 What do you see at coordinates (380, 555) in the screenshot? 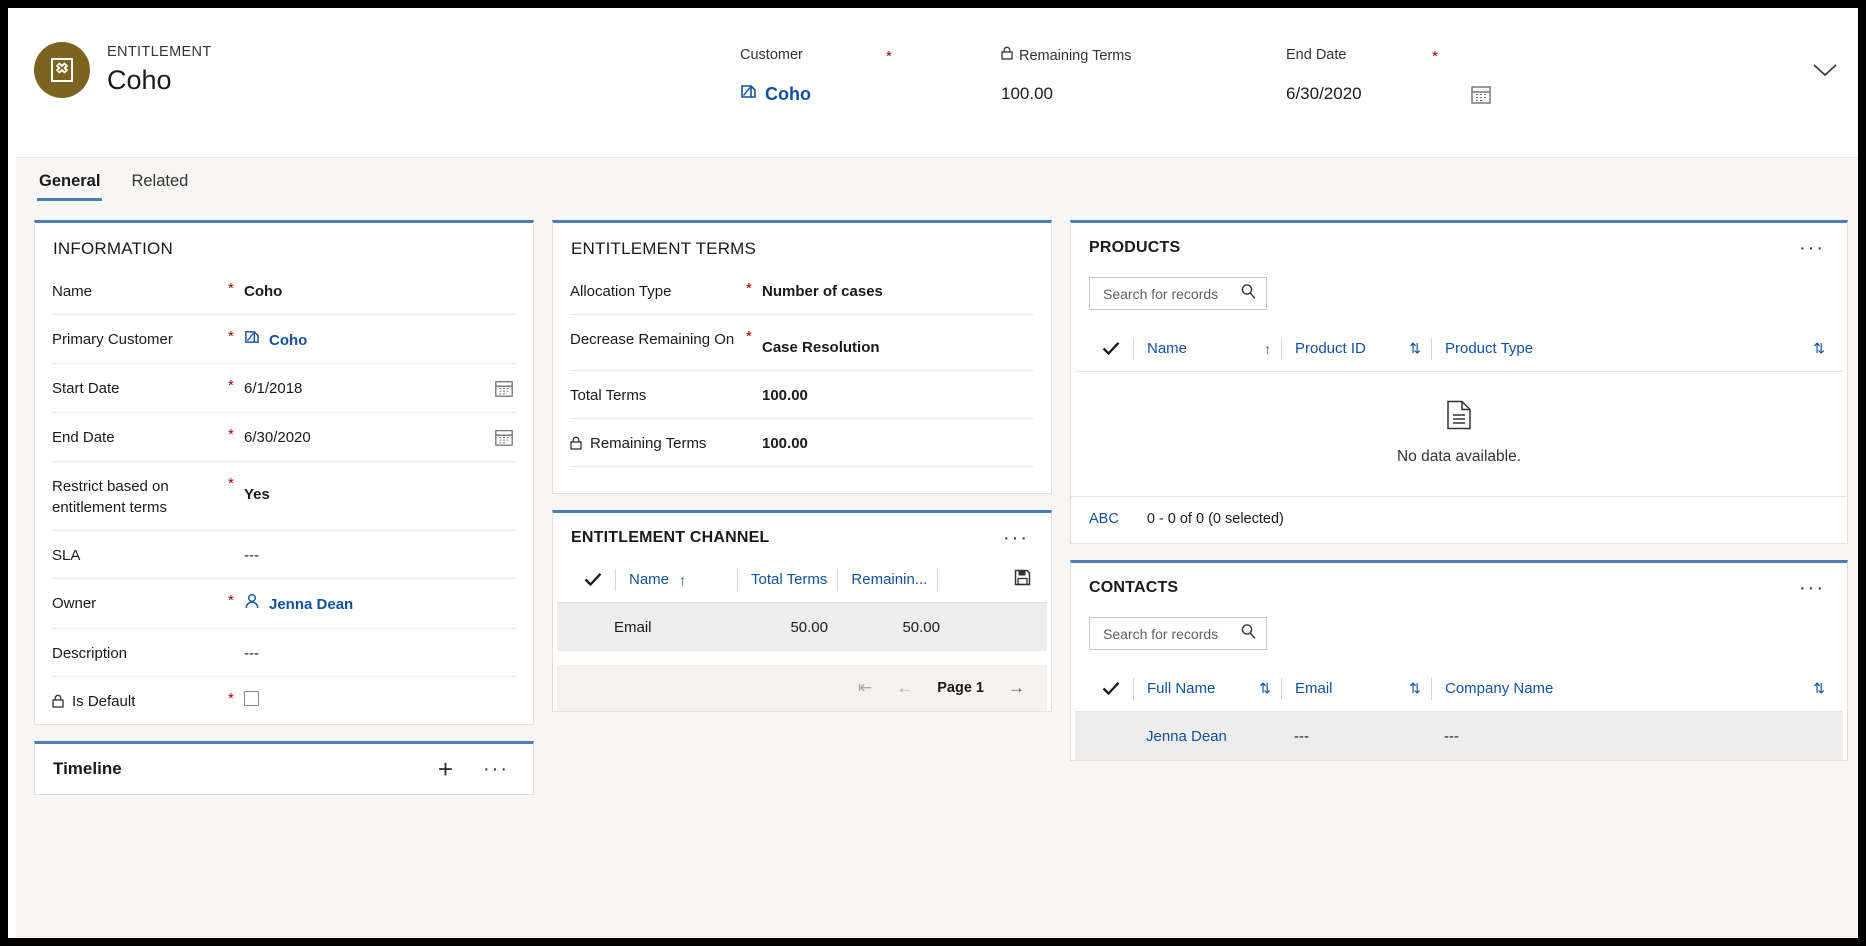
I see `field-value-sla: ---` at bounding box center [380, 555].